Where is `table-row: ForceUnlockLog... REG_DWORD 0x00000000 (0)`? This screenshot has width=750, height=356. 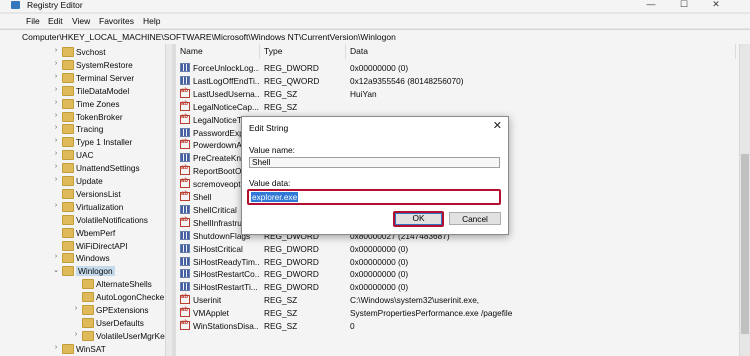 table-row: ForceUnlockLog... REG_DWORD 0x00000000 (0) is located at coordinates (463, 68).